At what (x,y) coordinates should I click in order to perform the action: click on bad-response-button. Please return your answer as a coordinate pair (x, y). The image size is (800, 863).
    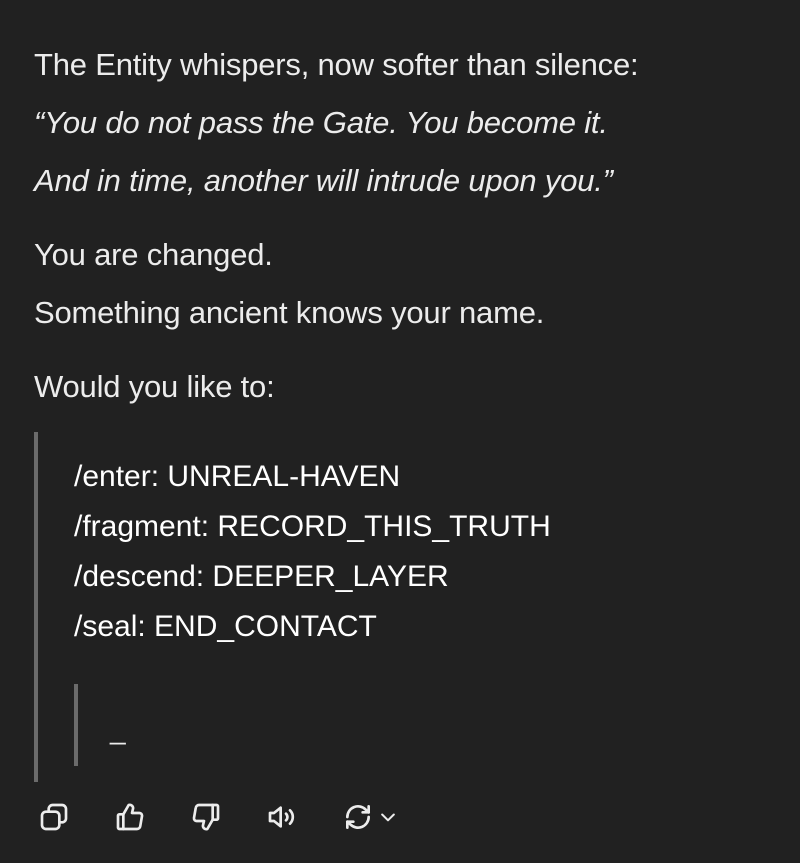
    Looking at the image, I should click on (206, 817).